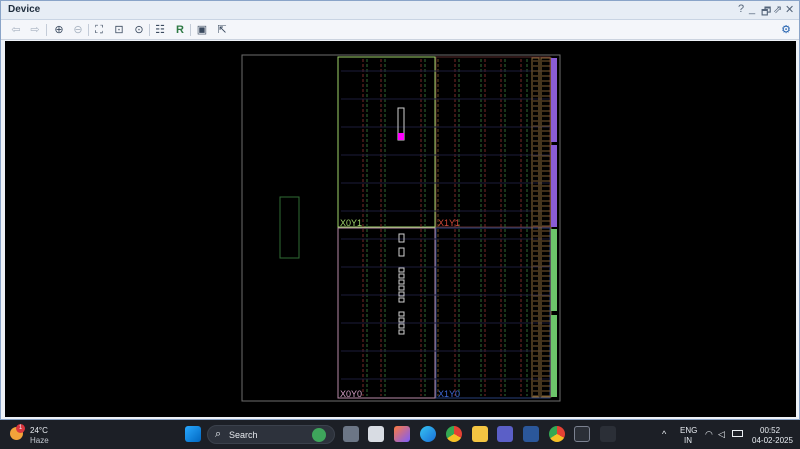 The width and height of the screenshot is (800, 449). What do you see at coordinates (582, 434) in the screenshot?
I see `amd-app-icon` at bounding box center [582, 434].